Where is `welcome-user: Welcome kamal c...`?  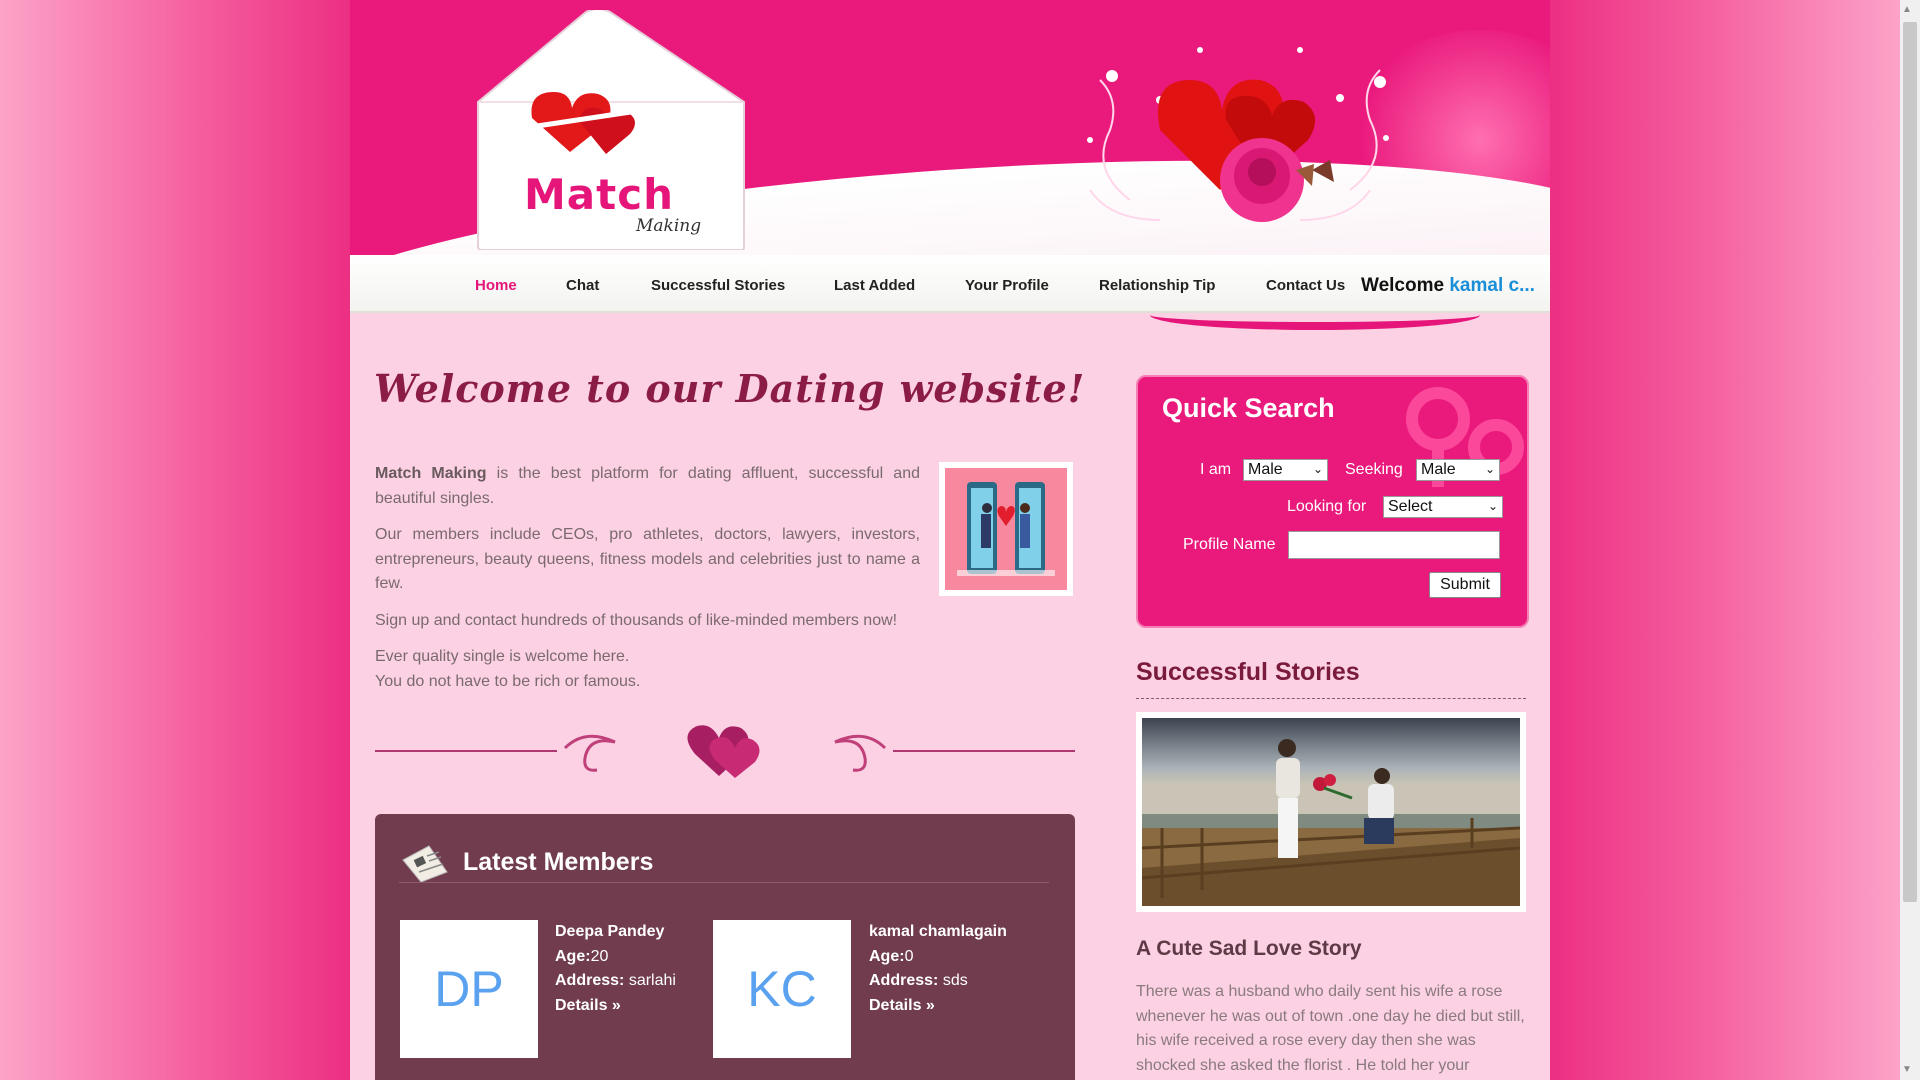
welcome-user: Welcome kamal c... is located at coordinates (1448, 286).